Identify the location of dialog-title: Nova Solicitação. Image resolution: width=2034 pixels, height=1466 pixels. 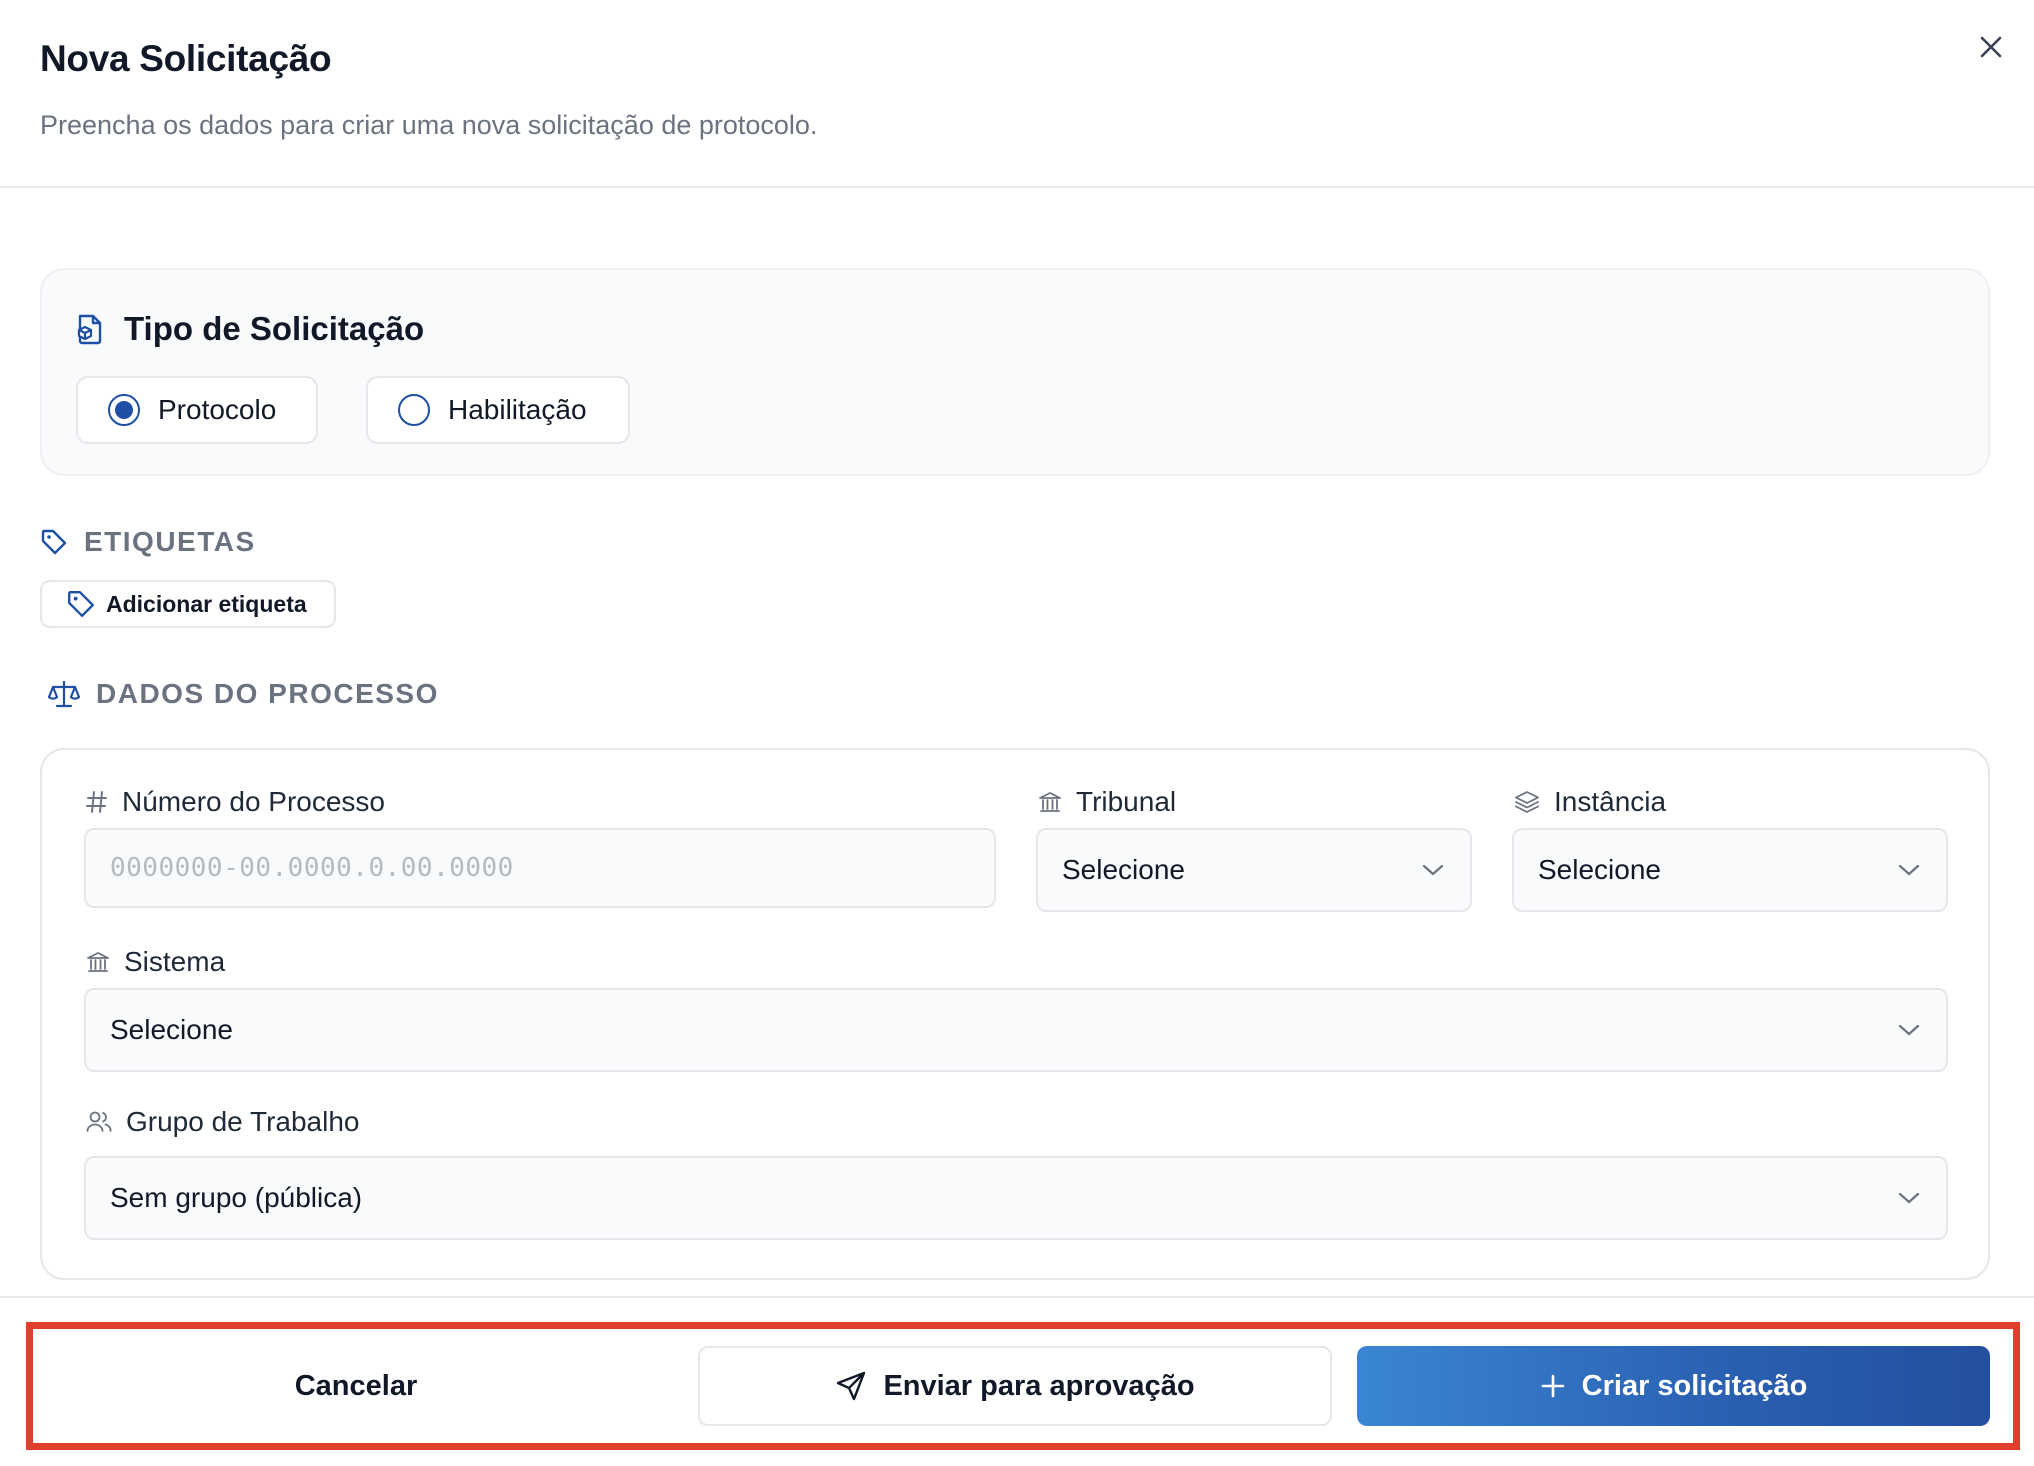
(186, 58).